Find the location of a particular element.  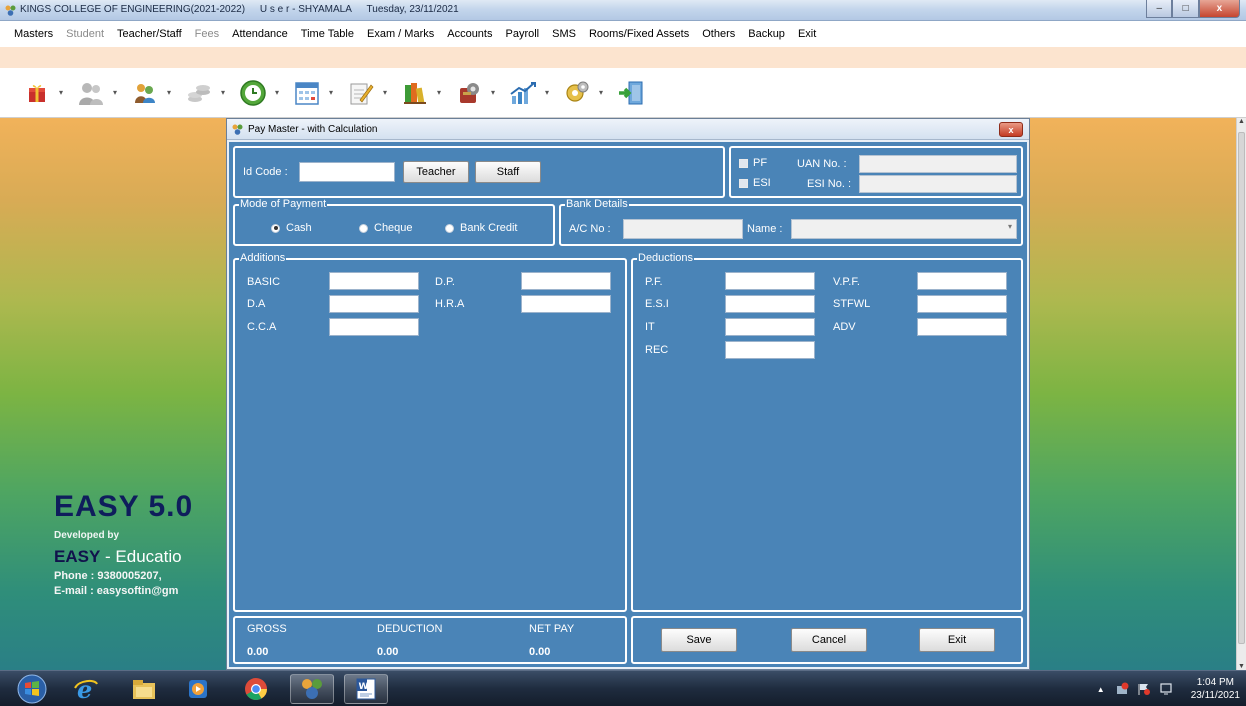

toolbar-books-button: ▾ is located at coordinates (421, 93).